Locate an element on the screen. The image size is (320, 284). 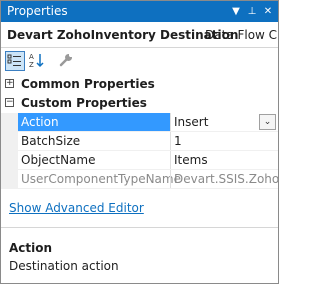
property-row-batchsize: BatchSize 1 is located at coordinates (139, 141).